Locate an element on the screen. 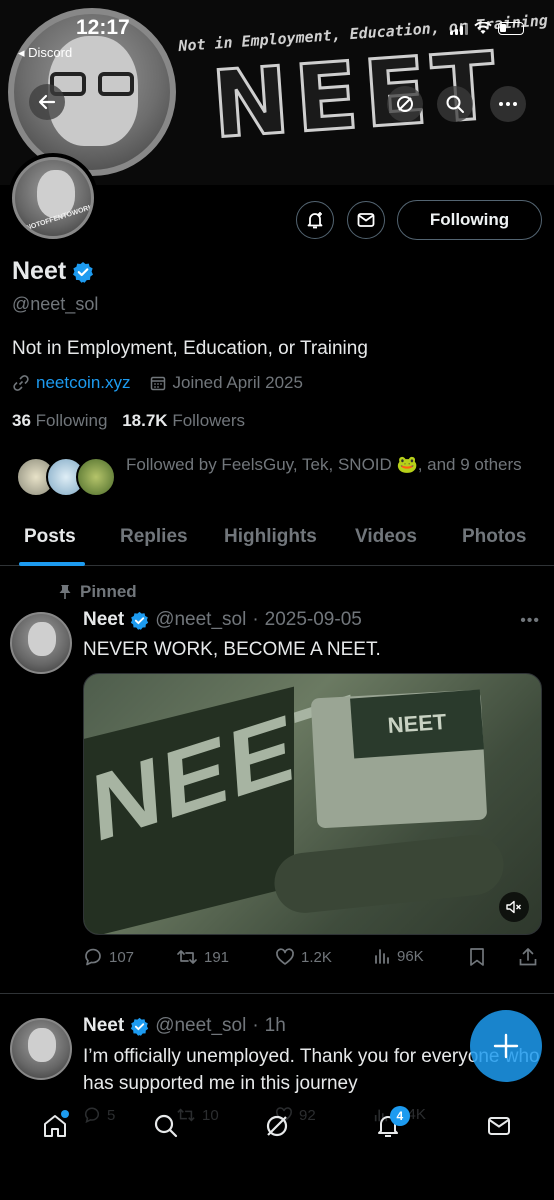 This screenshot has width=554, height=1200. bookmark-button is located at coordinates (477, 957).